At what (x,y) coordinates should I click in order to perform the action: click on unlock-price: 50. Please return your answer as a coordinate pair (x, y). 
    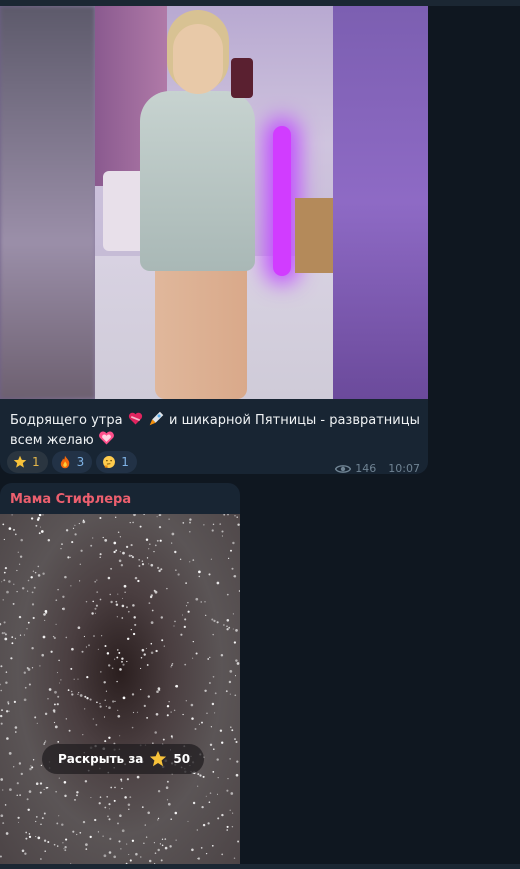
    Looking at the image, I should click on (182, 759).